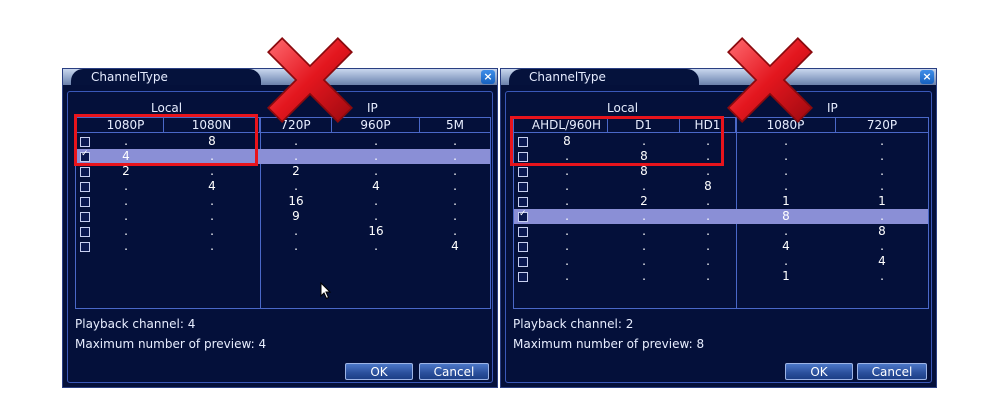 This screenshot has width=1000, height=404. What do you see at coordinates (721, 276) in the screenshot?
I see `table-row: ... 1.` at bounding box center [721, 276].